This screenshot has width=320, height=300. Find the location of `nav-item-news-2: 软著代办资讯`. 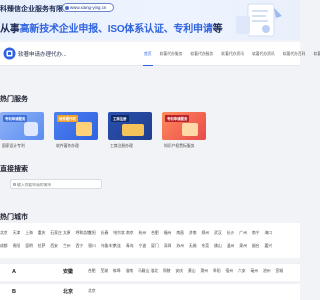

nav-item-news-2: 软著代办资讯 is located at coordinates (263, 54).